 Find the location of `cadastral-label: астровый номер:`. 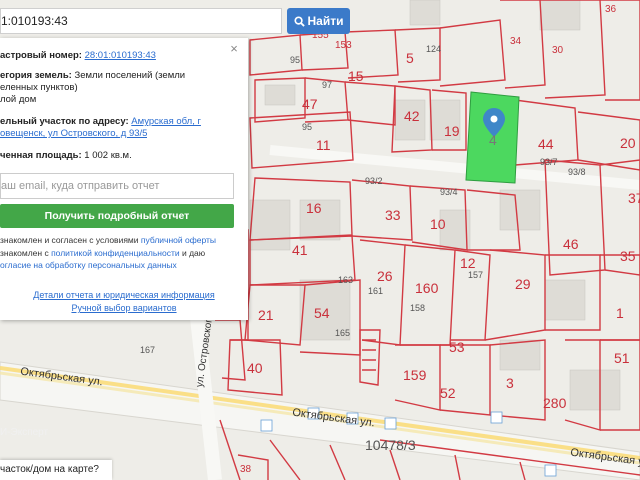

cadastral-label: астровый номер: is located at coordinates (41, 55).